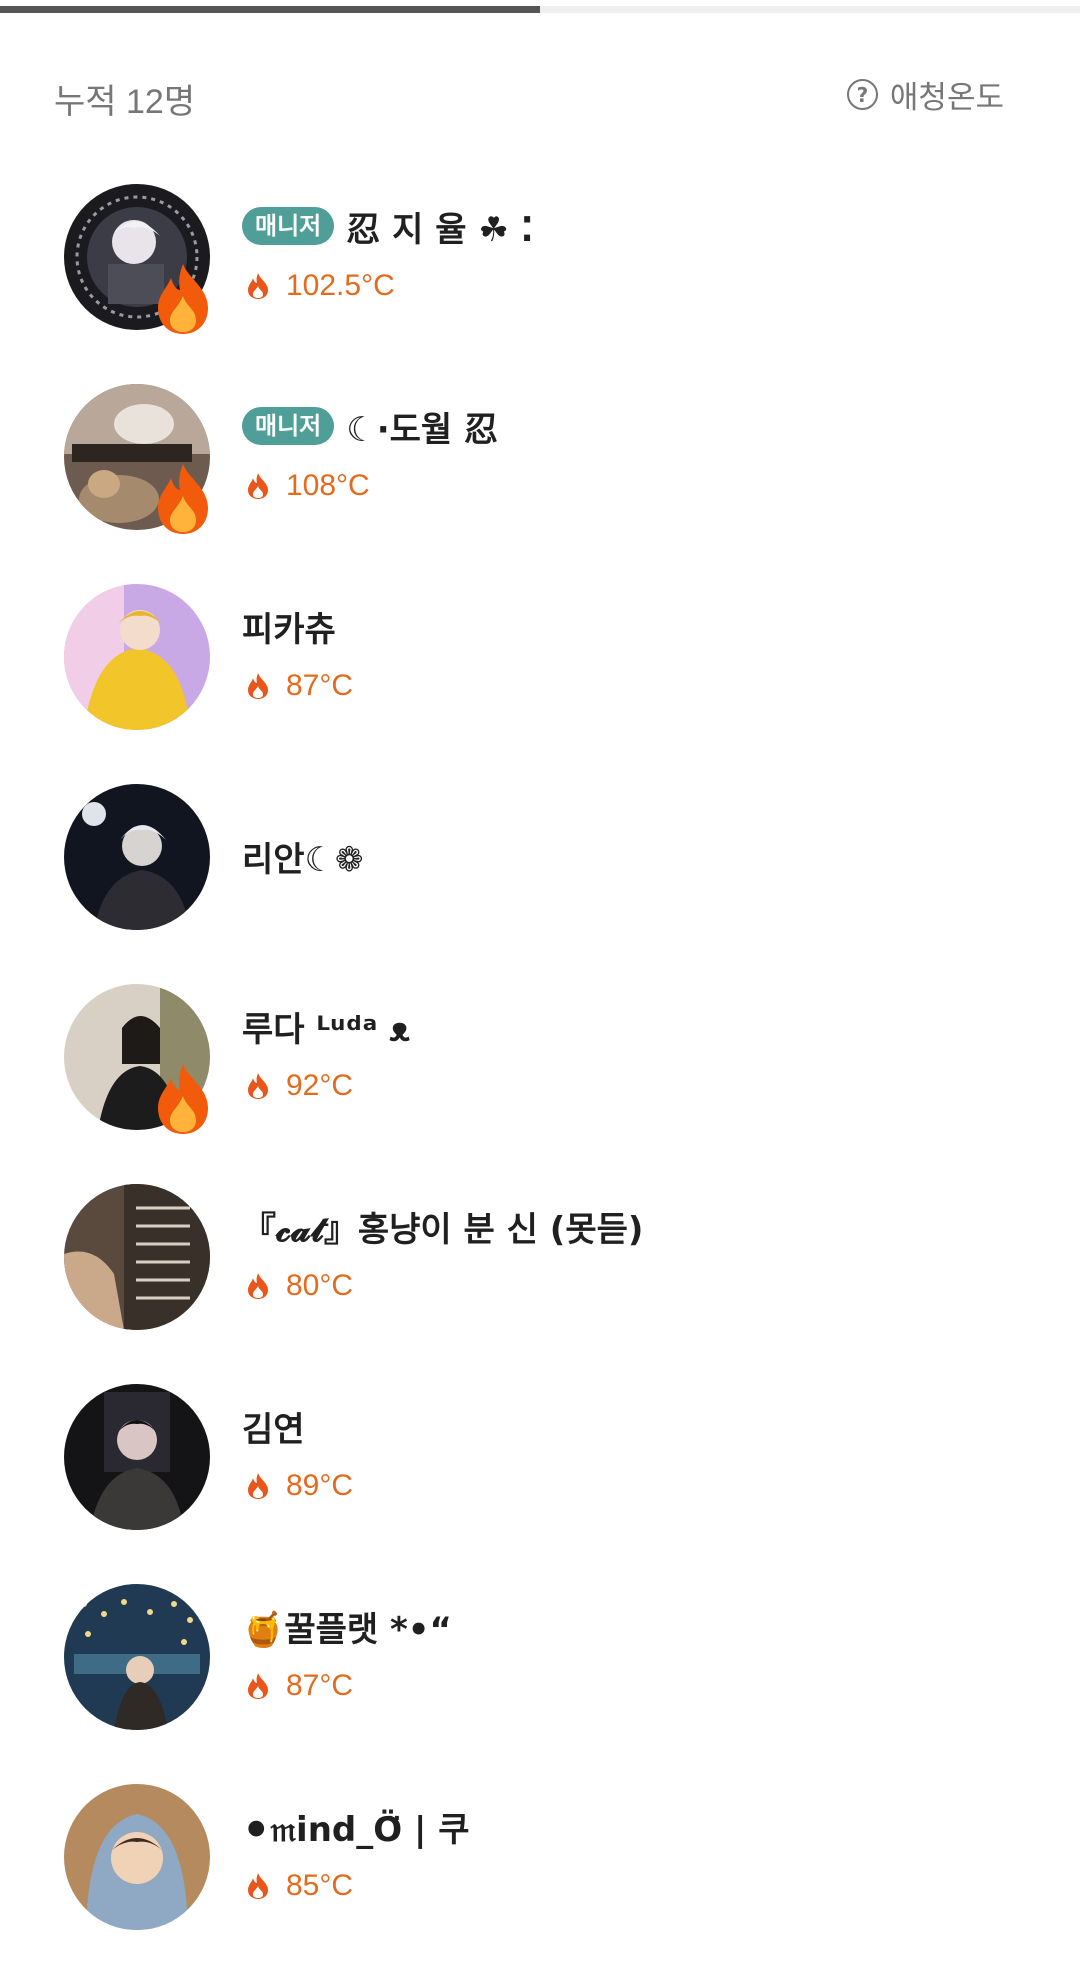  What do you see at coordinates (540, 478) in the screenshot?
I see `member-row: 매니저 ☾·도월 忍 108°C` at bounding box center [540, 478].